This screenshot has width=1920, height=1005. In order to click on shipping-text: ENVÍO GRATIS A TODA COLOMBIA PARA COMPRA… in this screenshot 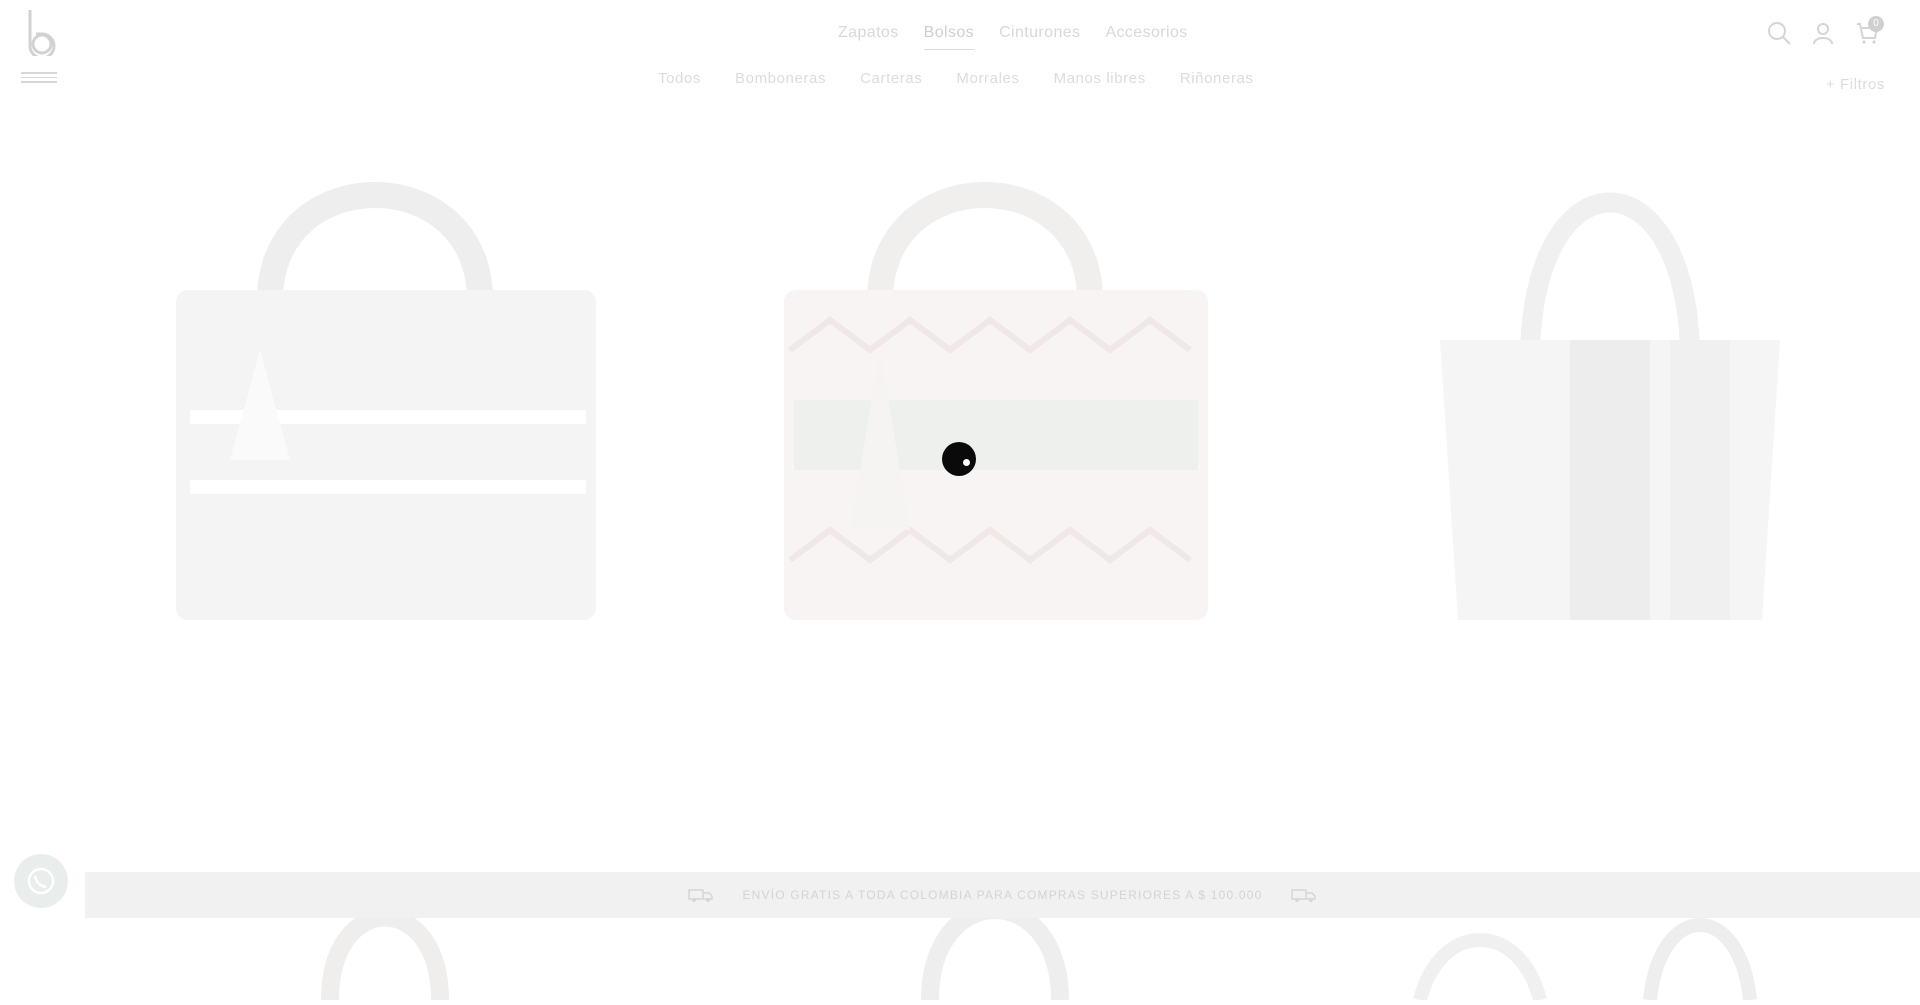, I will do `click(1002, 895)`.